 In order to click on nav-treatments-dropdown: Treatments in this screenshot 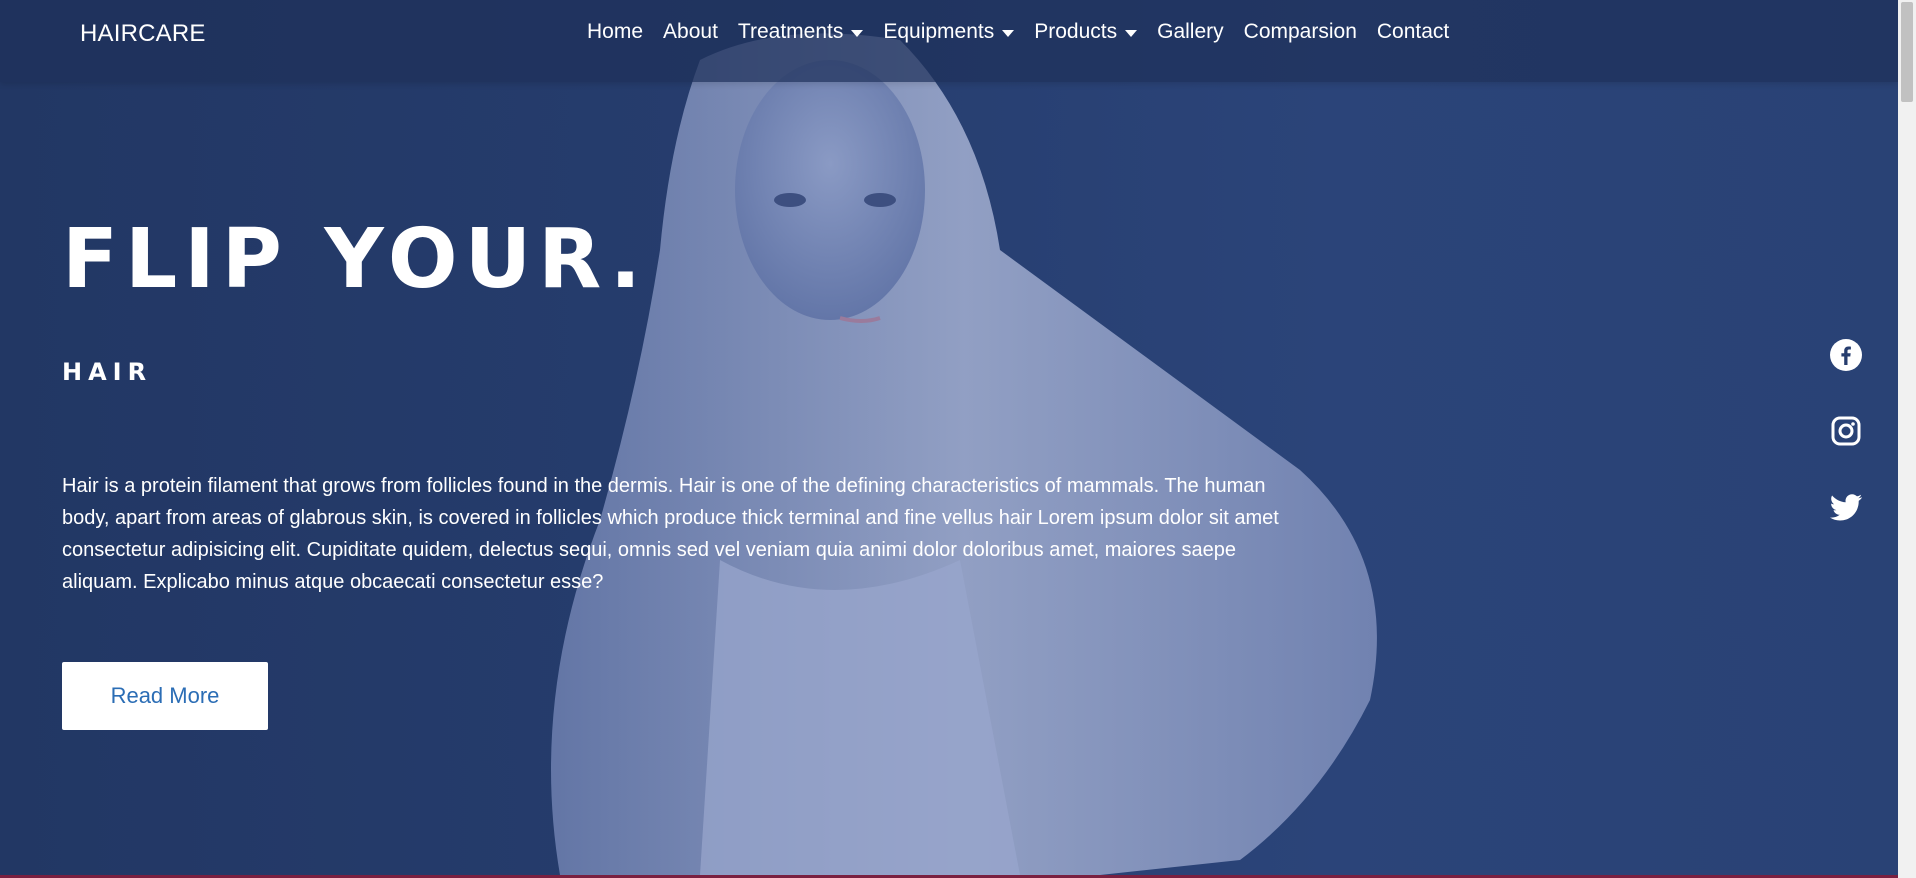, I will do `click(800, 32)`.